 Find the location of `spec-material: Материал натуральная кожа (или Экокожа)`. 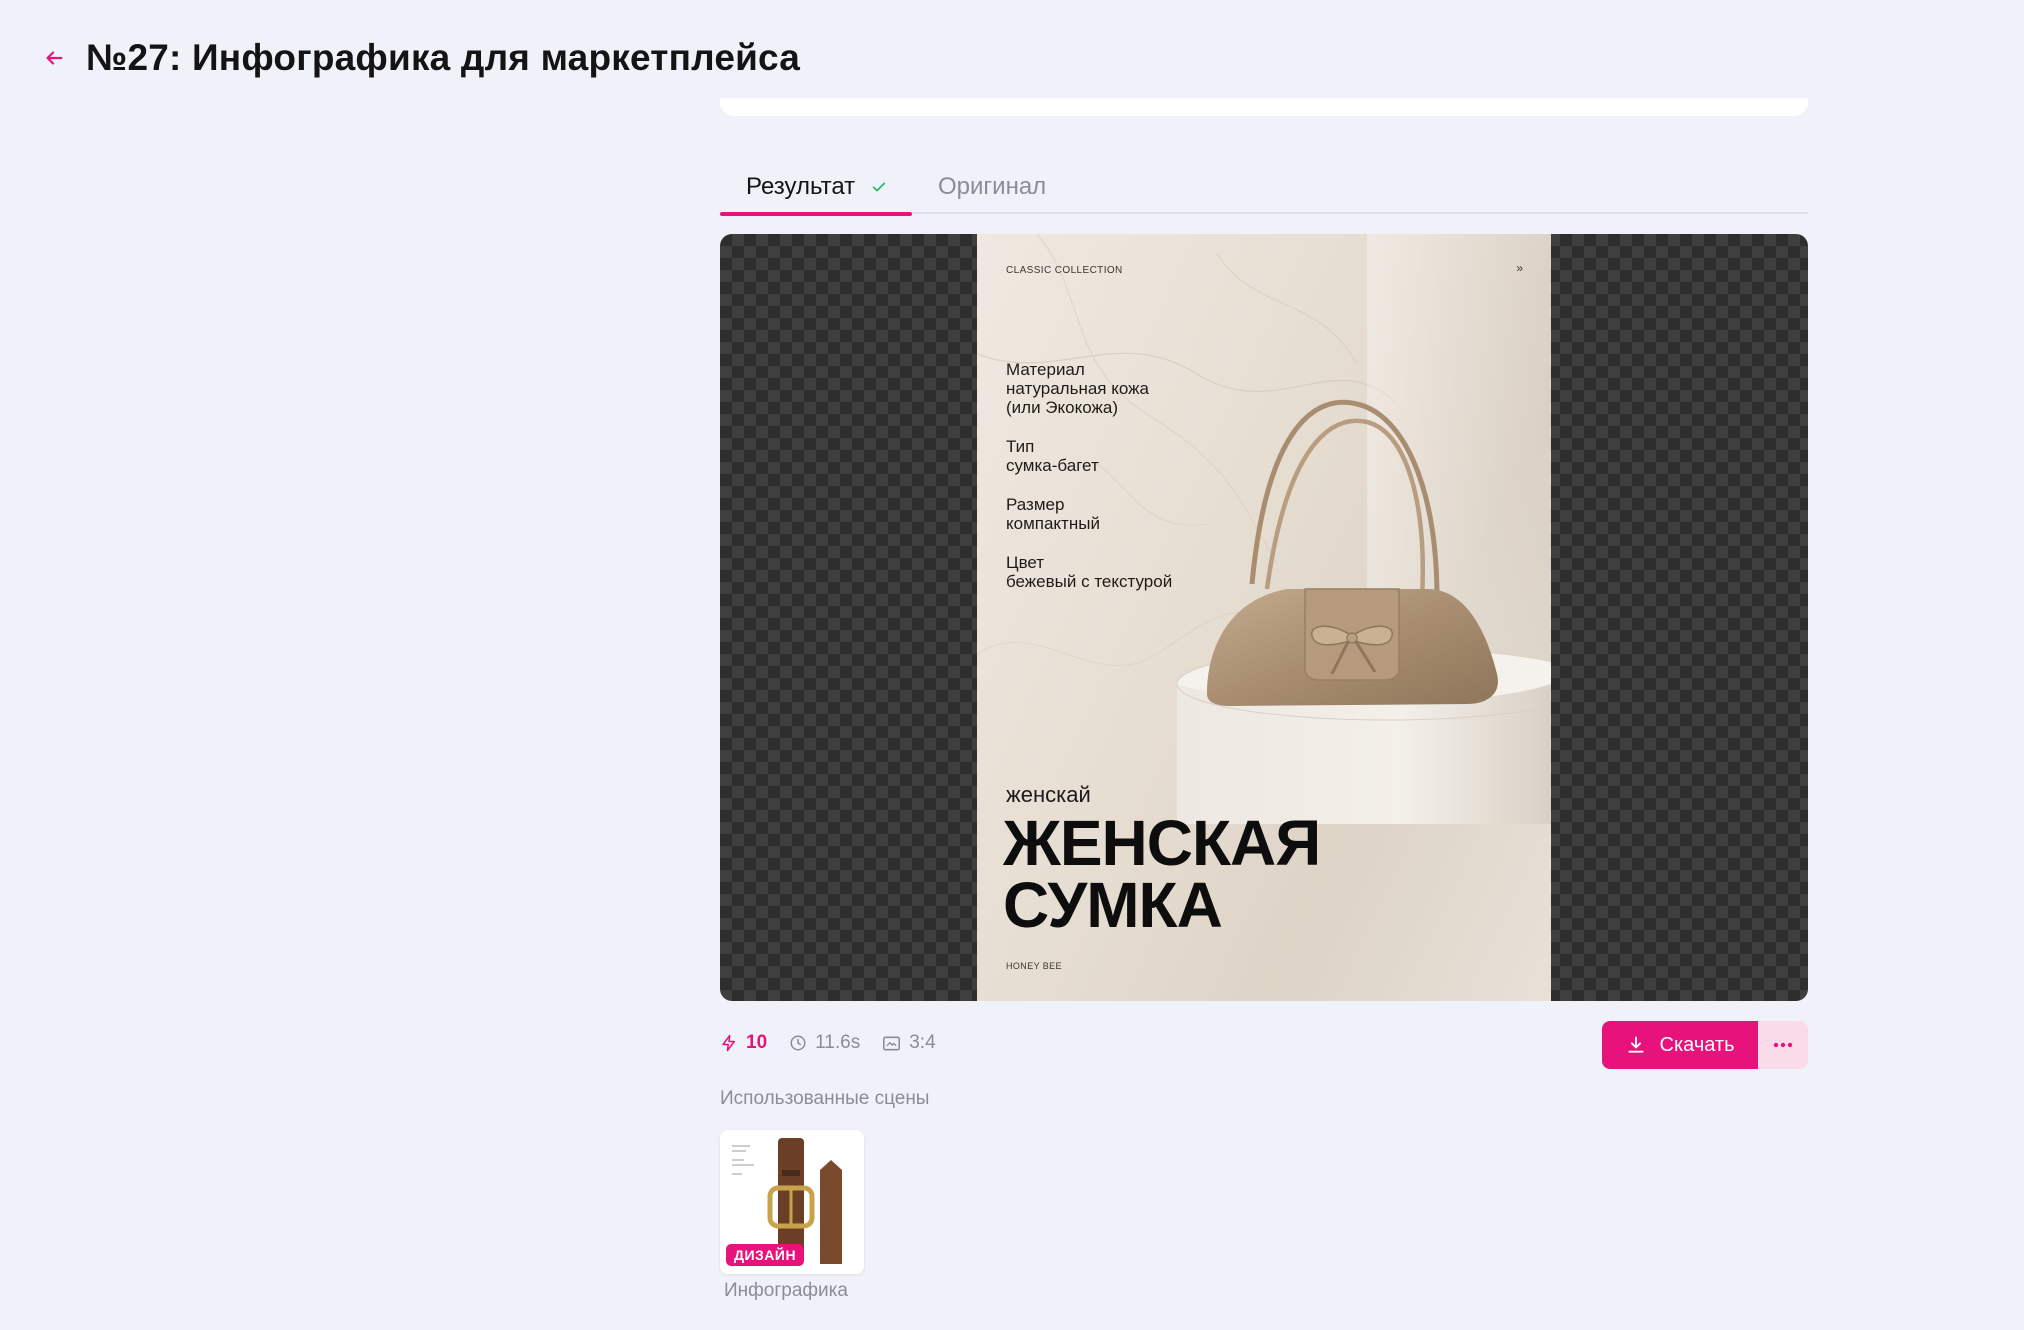

spec-material: Материал натуральная кожа (или Экокожа) is located at coordinates (1077, 388).